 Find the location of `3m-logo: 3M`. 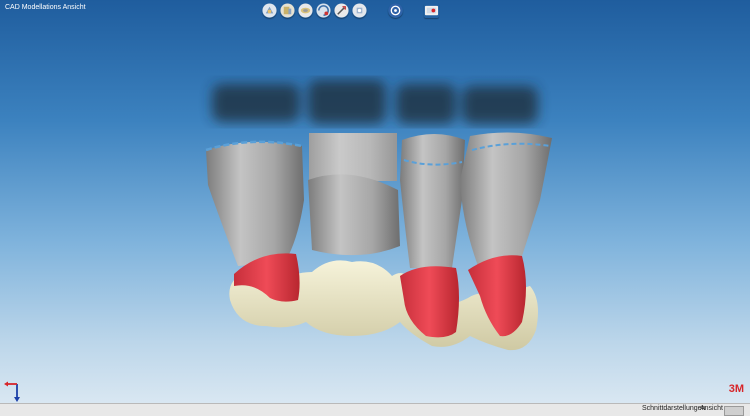

3m-logo: 3M is located at coordinates (736, 389).